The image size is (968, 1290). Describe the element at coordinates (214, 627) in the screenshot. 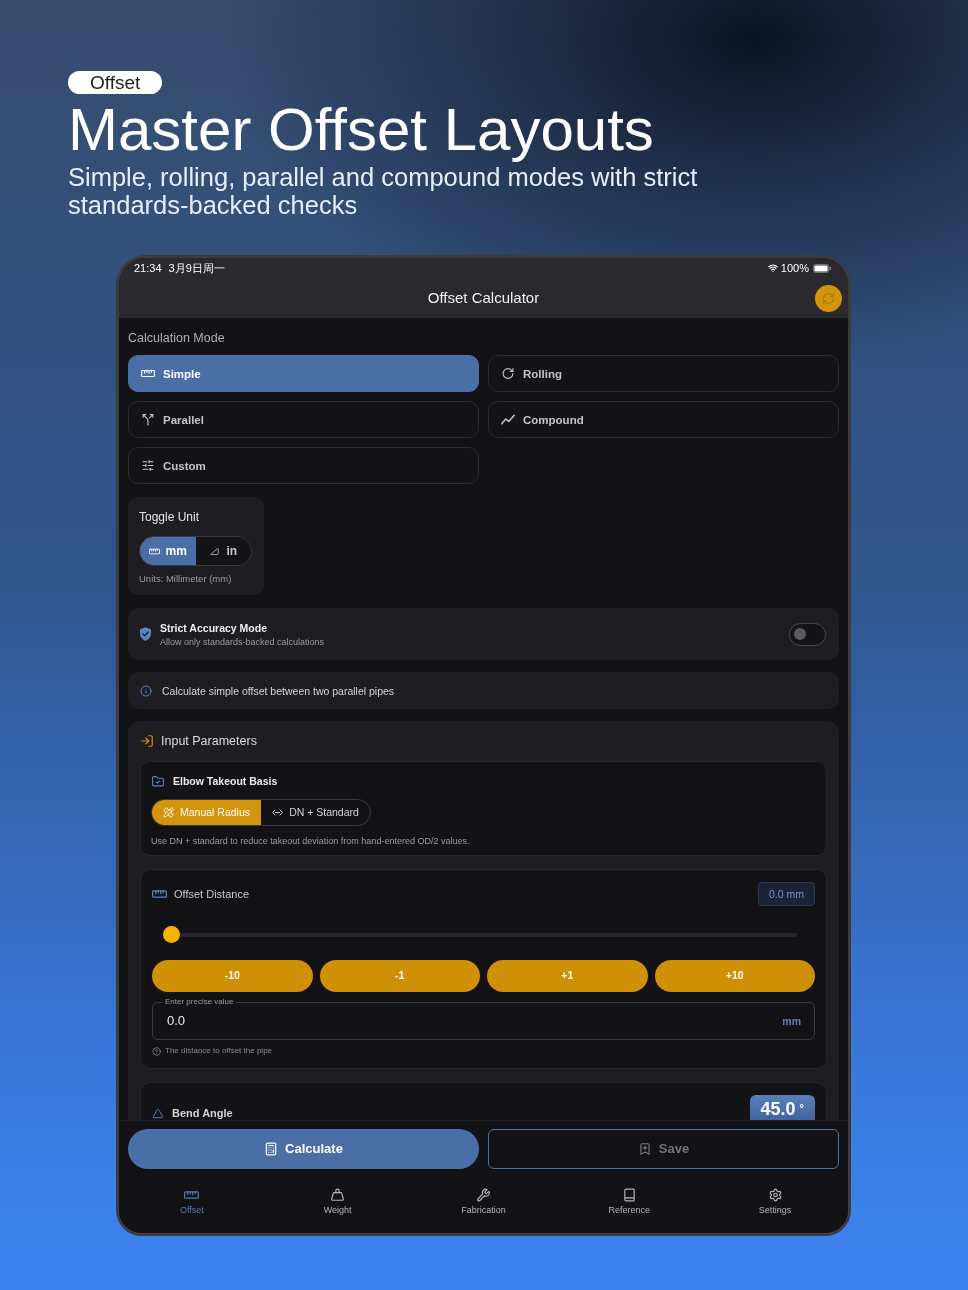

I see `strict-mode-title: Strict Accuracy Mode` at that location.